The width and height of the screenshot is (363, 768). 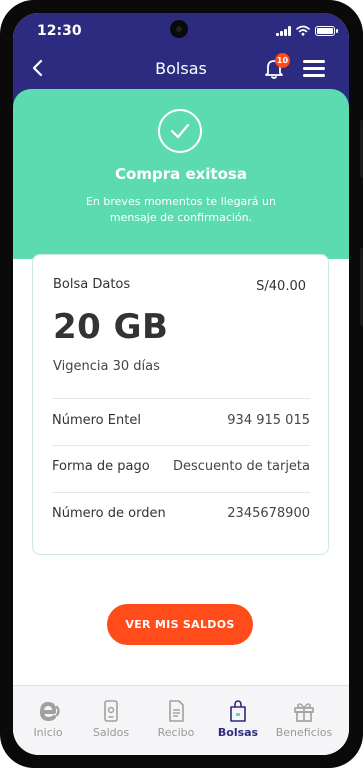 I want to click on tab-beneficios: Beneficios, so click(x=304, y=720).